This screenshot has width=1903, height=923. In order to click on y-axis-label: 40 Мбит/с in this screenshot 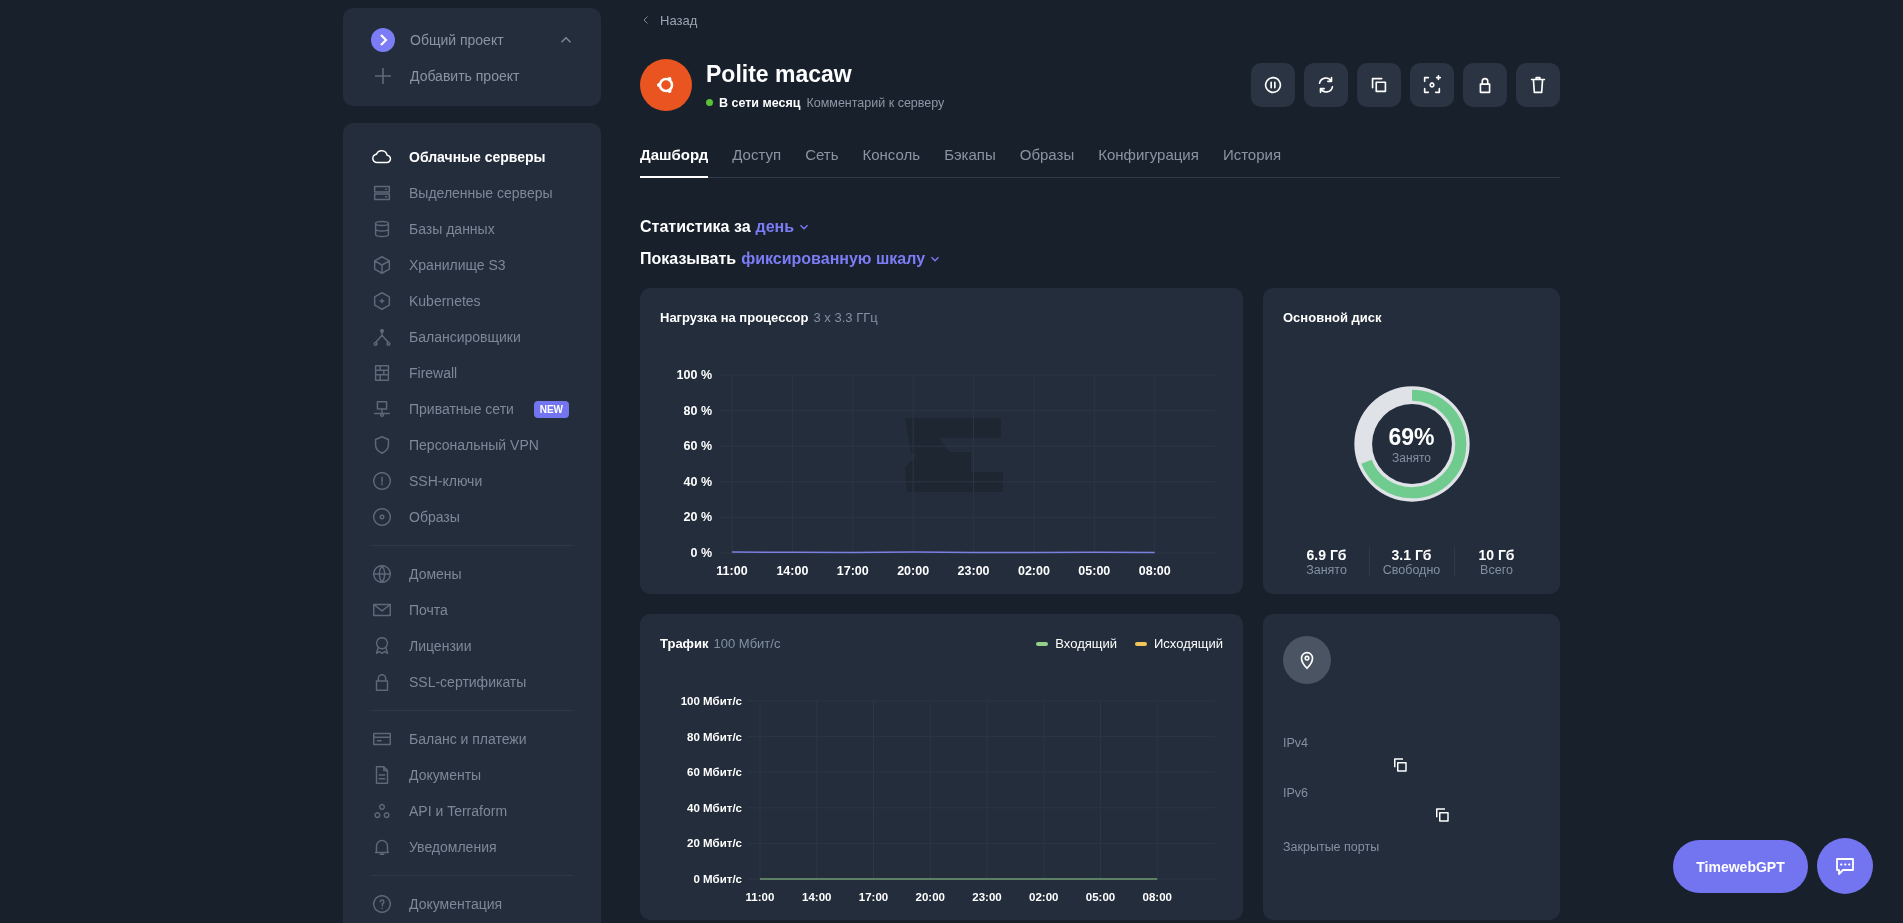, I will do `click(714, 807)`.